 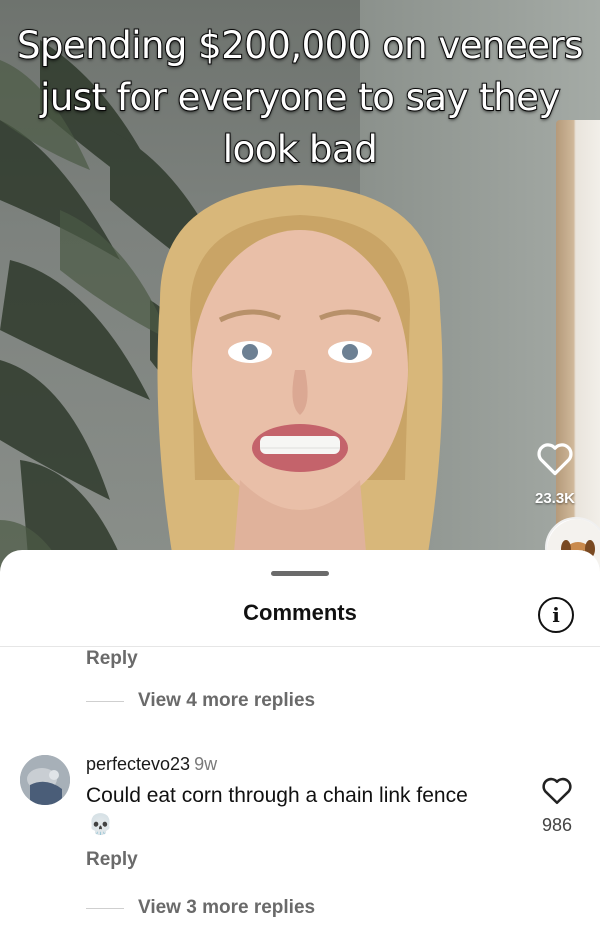 What do you see at coordinates (557, 825) in the screenshot?
I see `comment-like-count: 986` at bounding box center [557, 825].